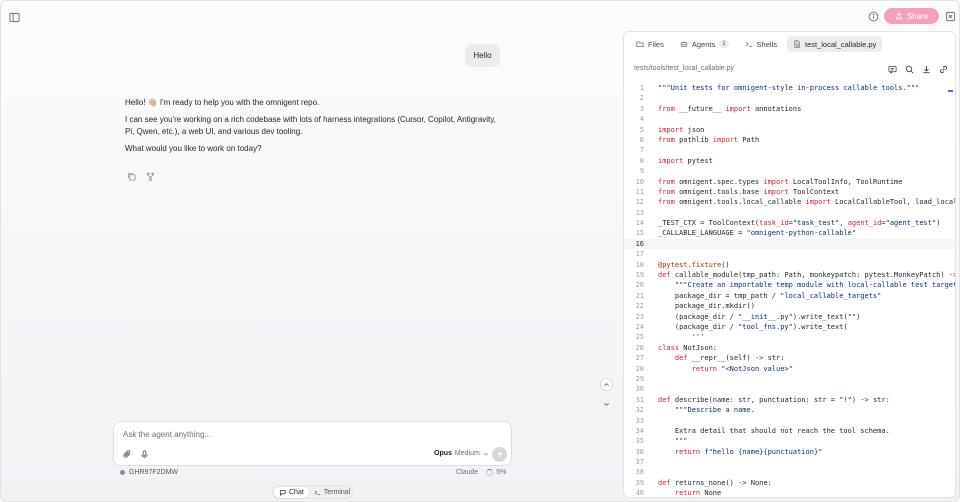 The width and height of the screenshot is (960, 502). What do you see at coordinates (714, 410) in the screenshot?
I see `code-text: """Describe a name.` at bounding box center [714, 410].